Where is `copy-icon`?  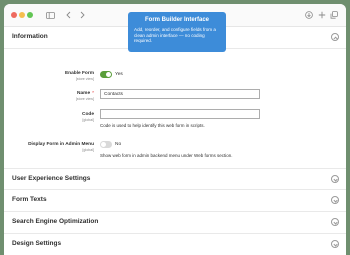 copy-icon is located at coordinates (334, 15).